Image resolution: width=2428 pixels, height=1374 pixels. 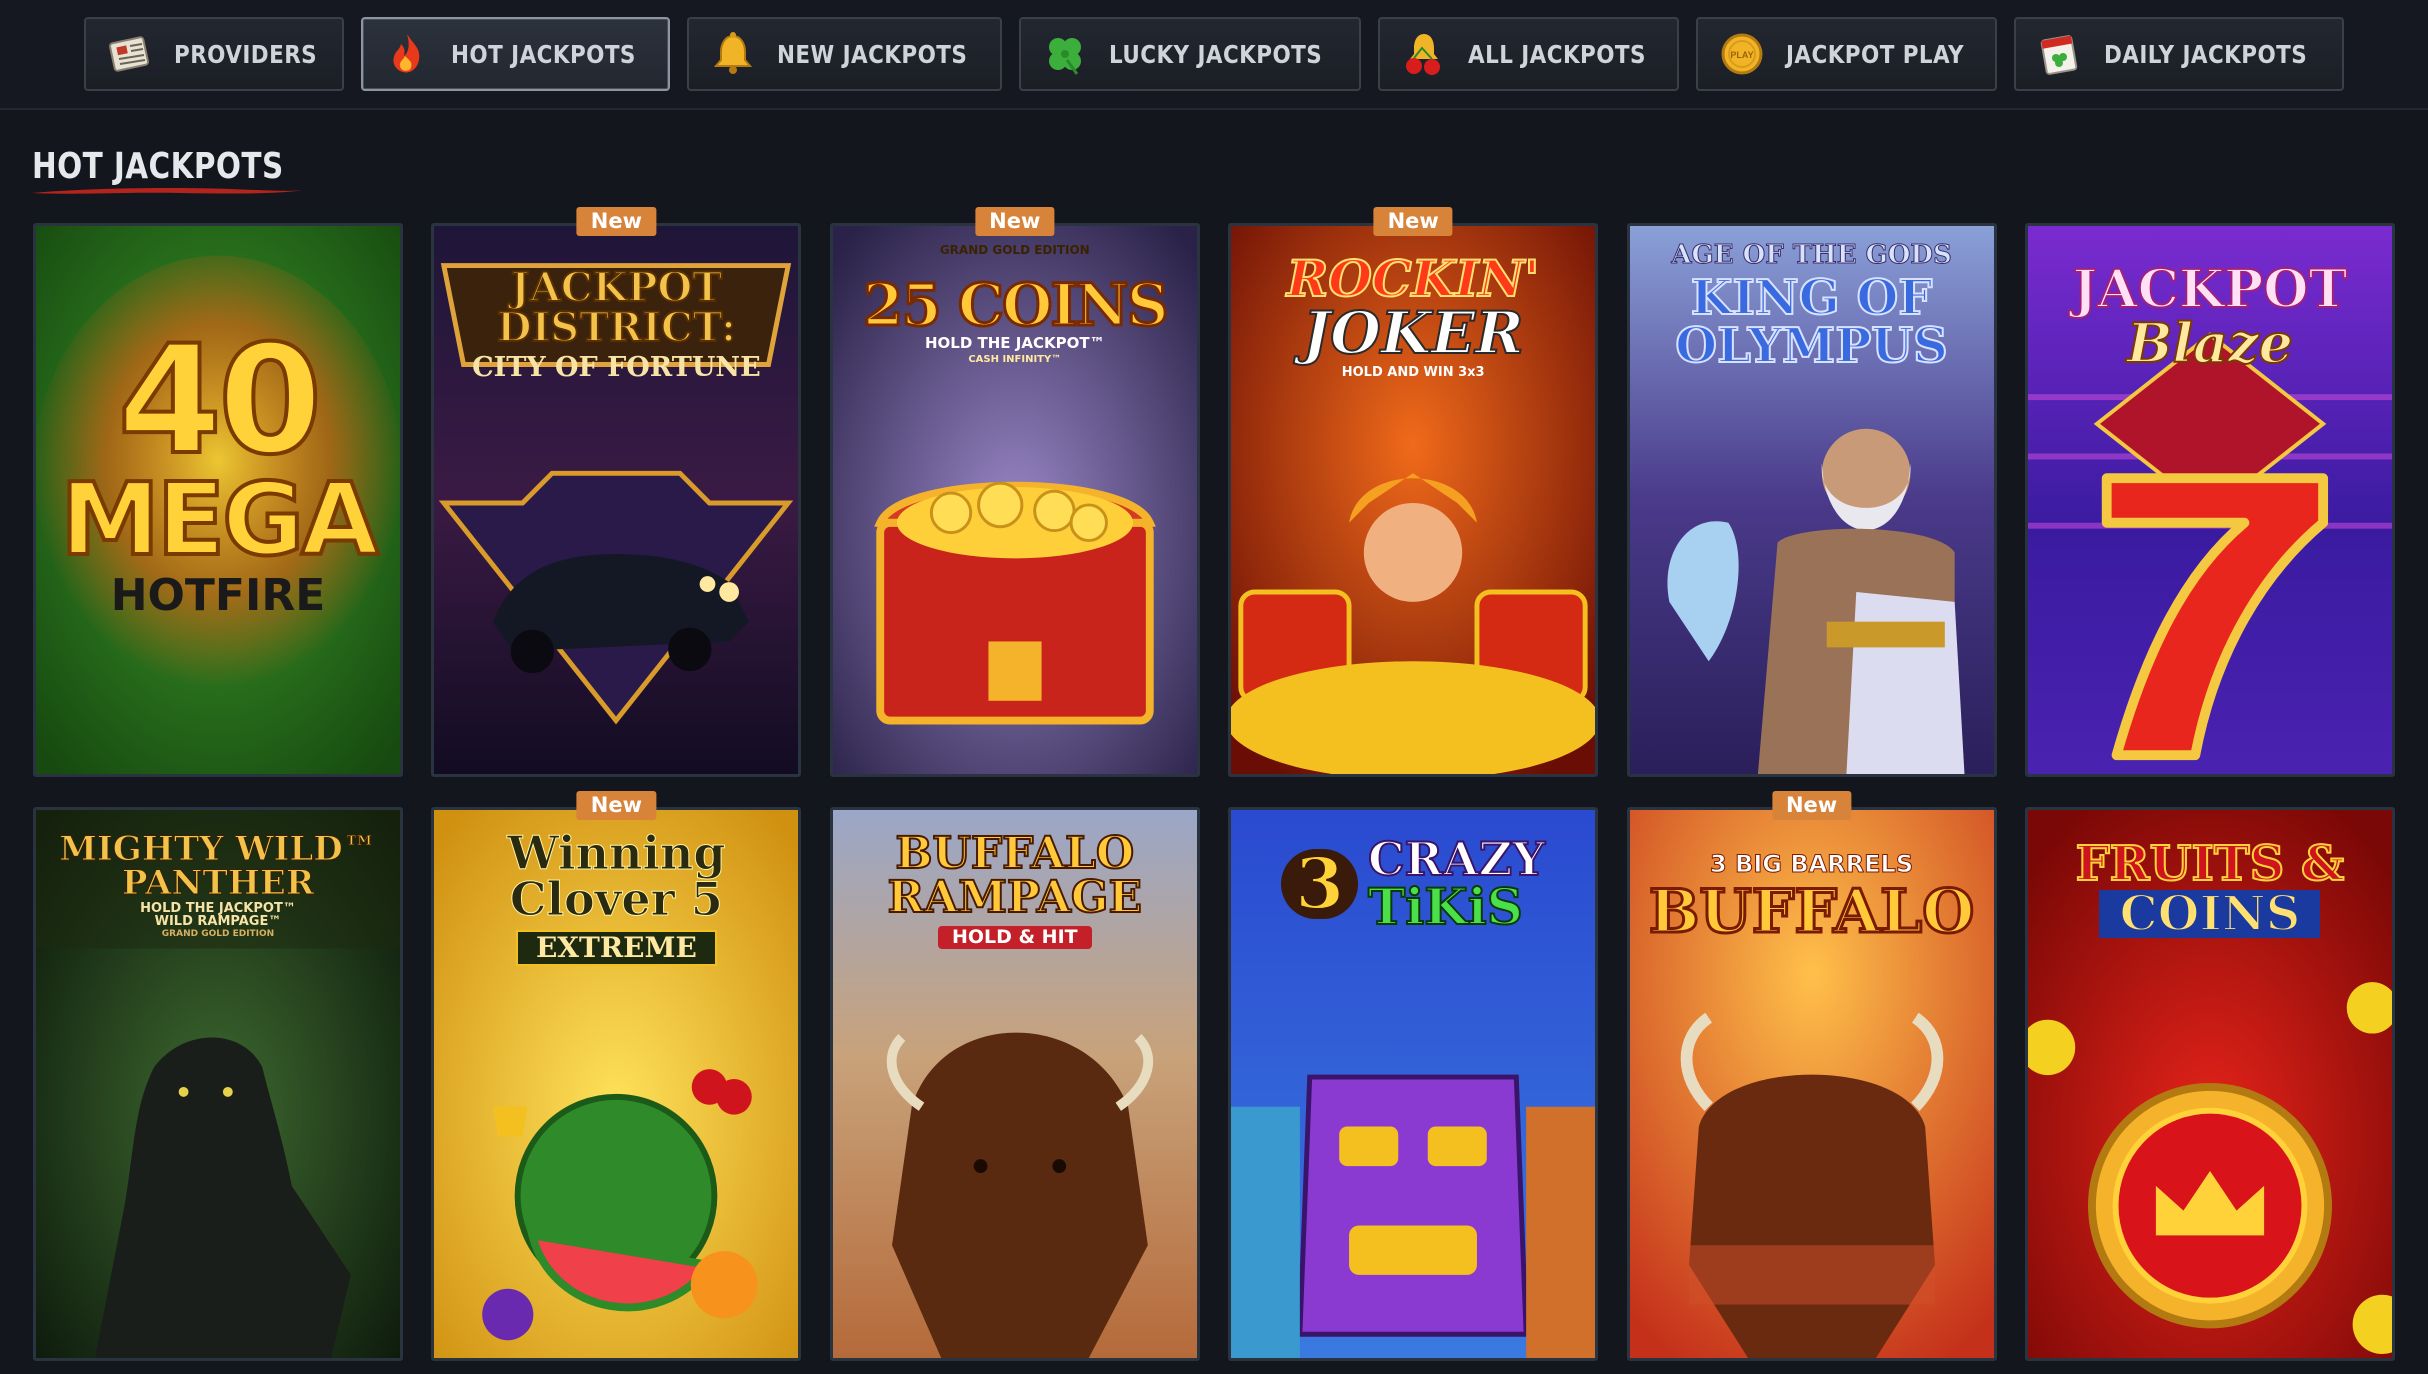 I want to click on clover-icon, so click(x=1065, y=56).